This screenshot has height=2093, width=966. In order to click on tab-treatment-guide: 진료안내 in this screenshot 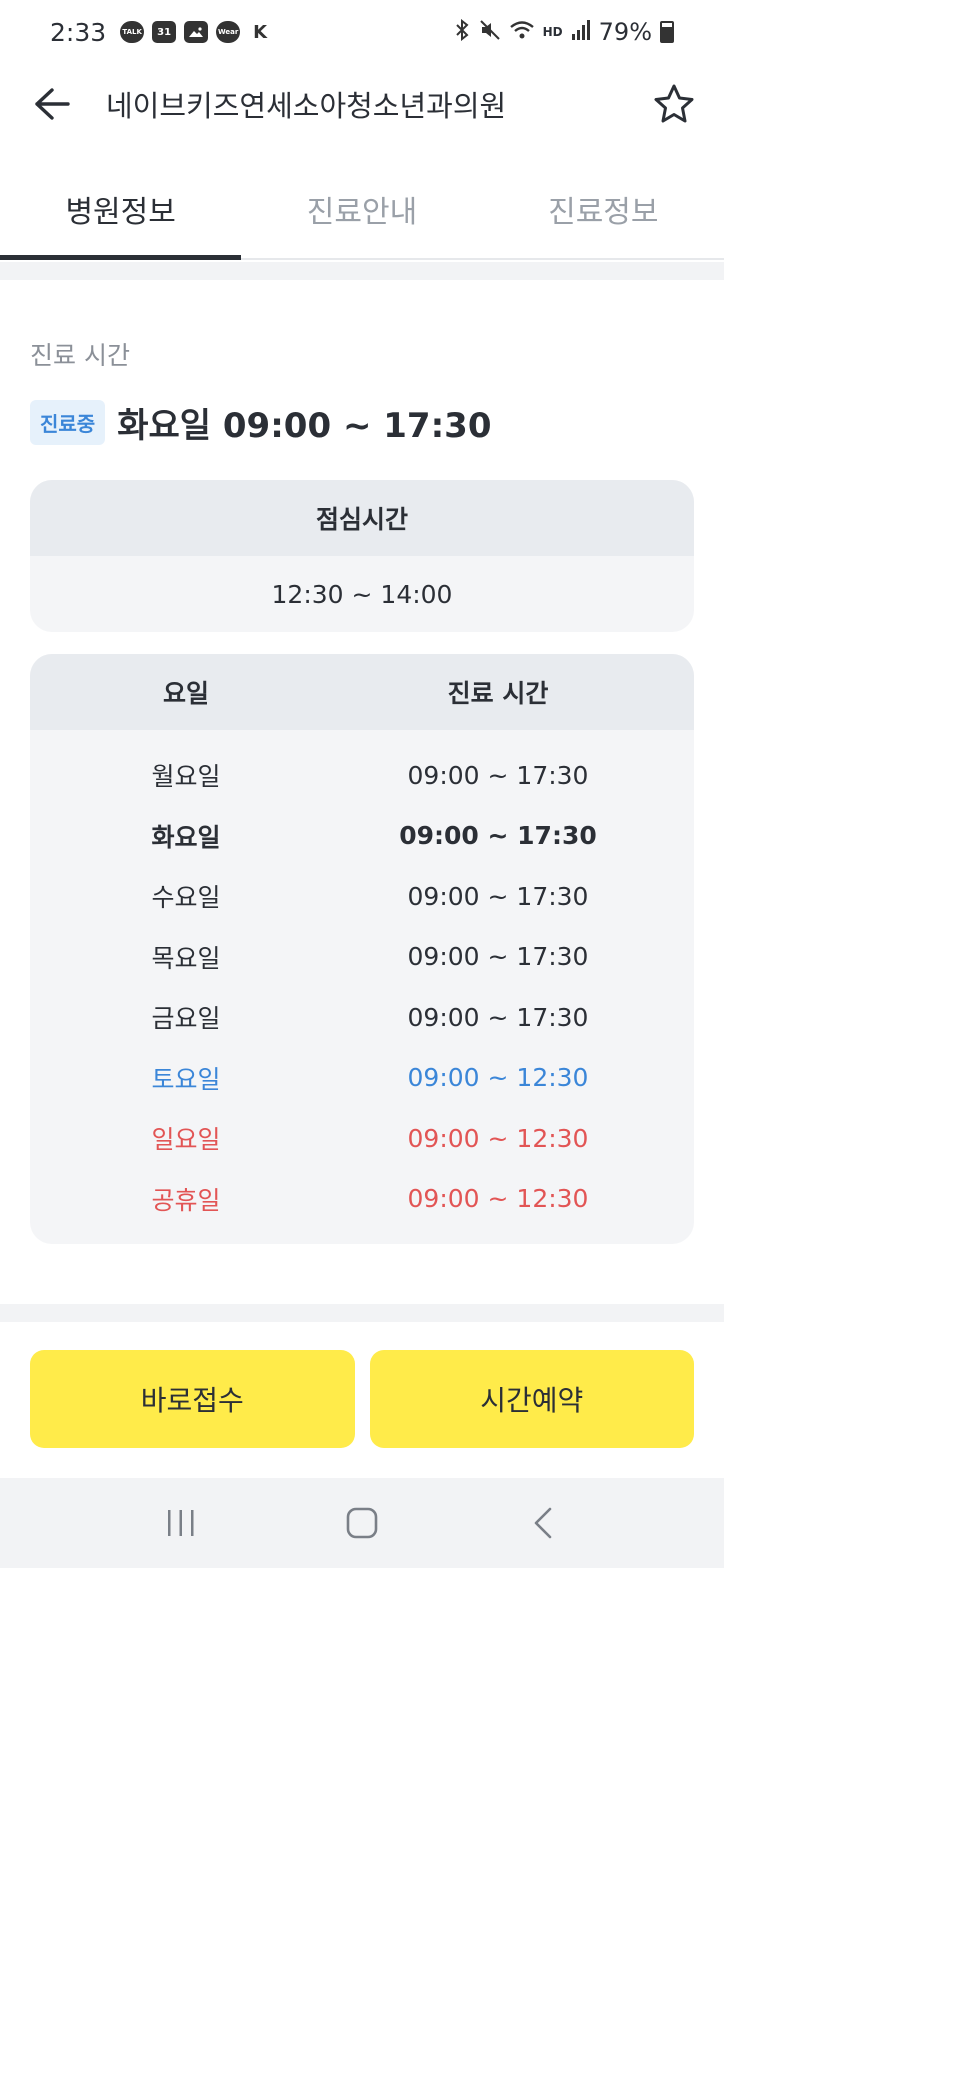, I will do `click(361, 209)`.